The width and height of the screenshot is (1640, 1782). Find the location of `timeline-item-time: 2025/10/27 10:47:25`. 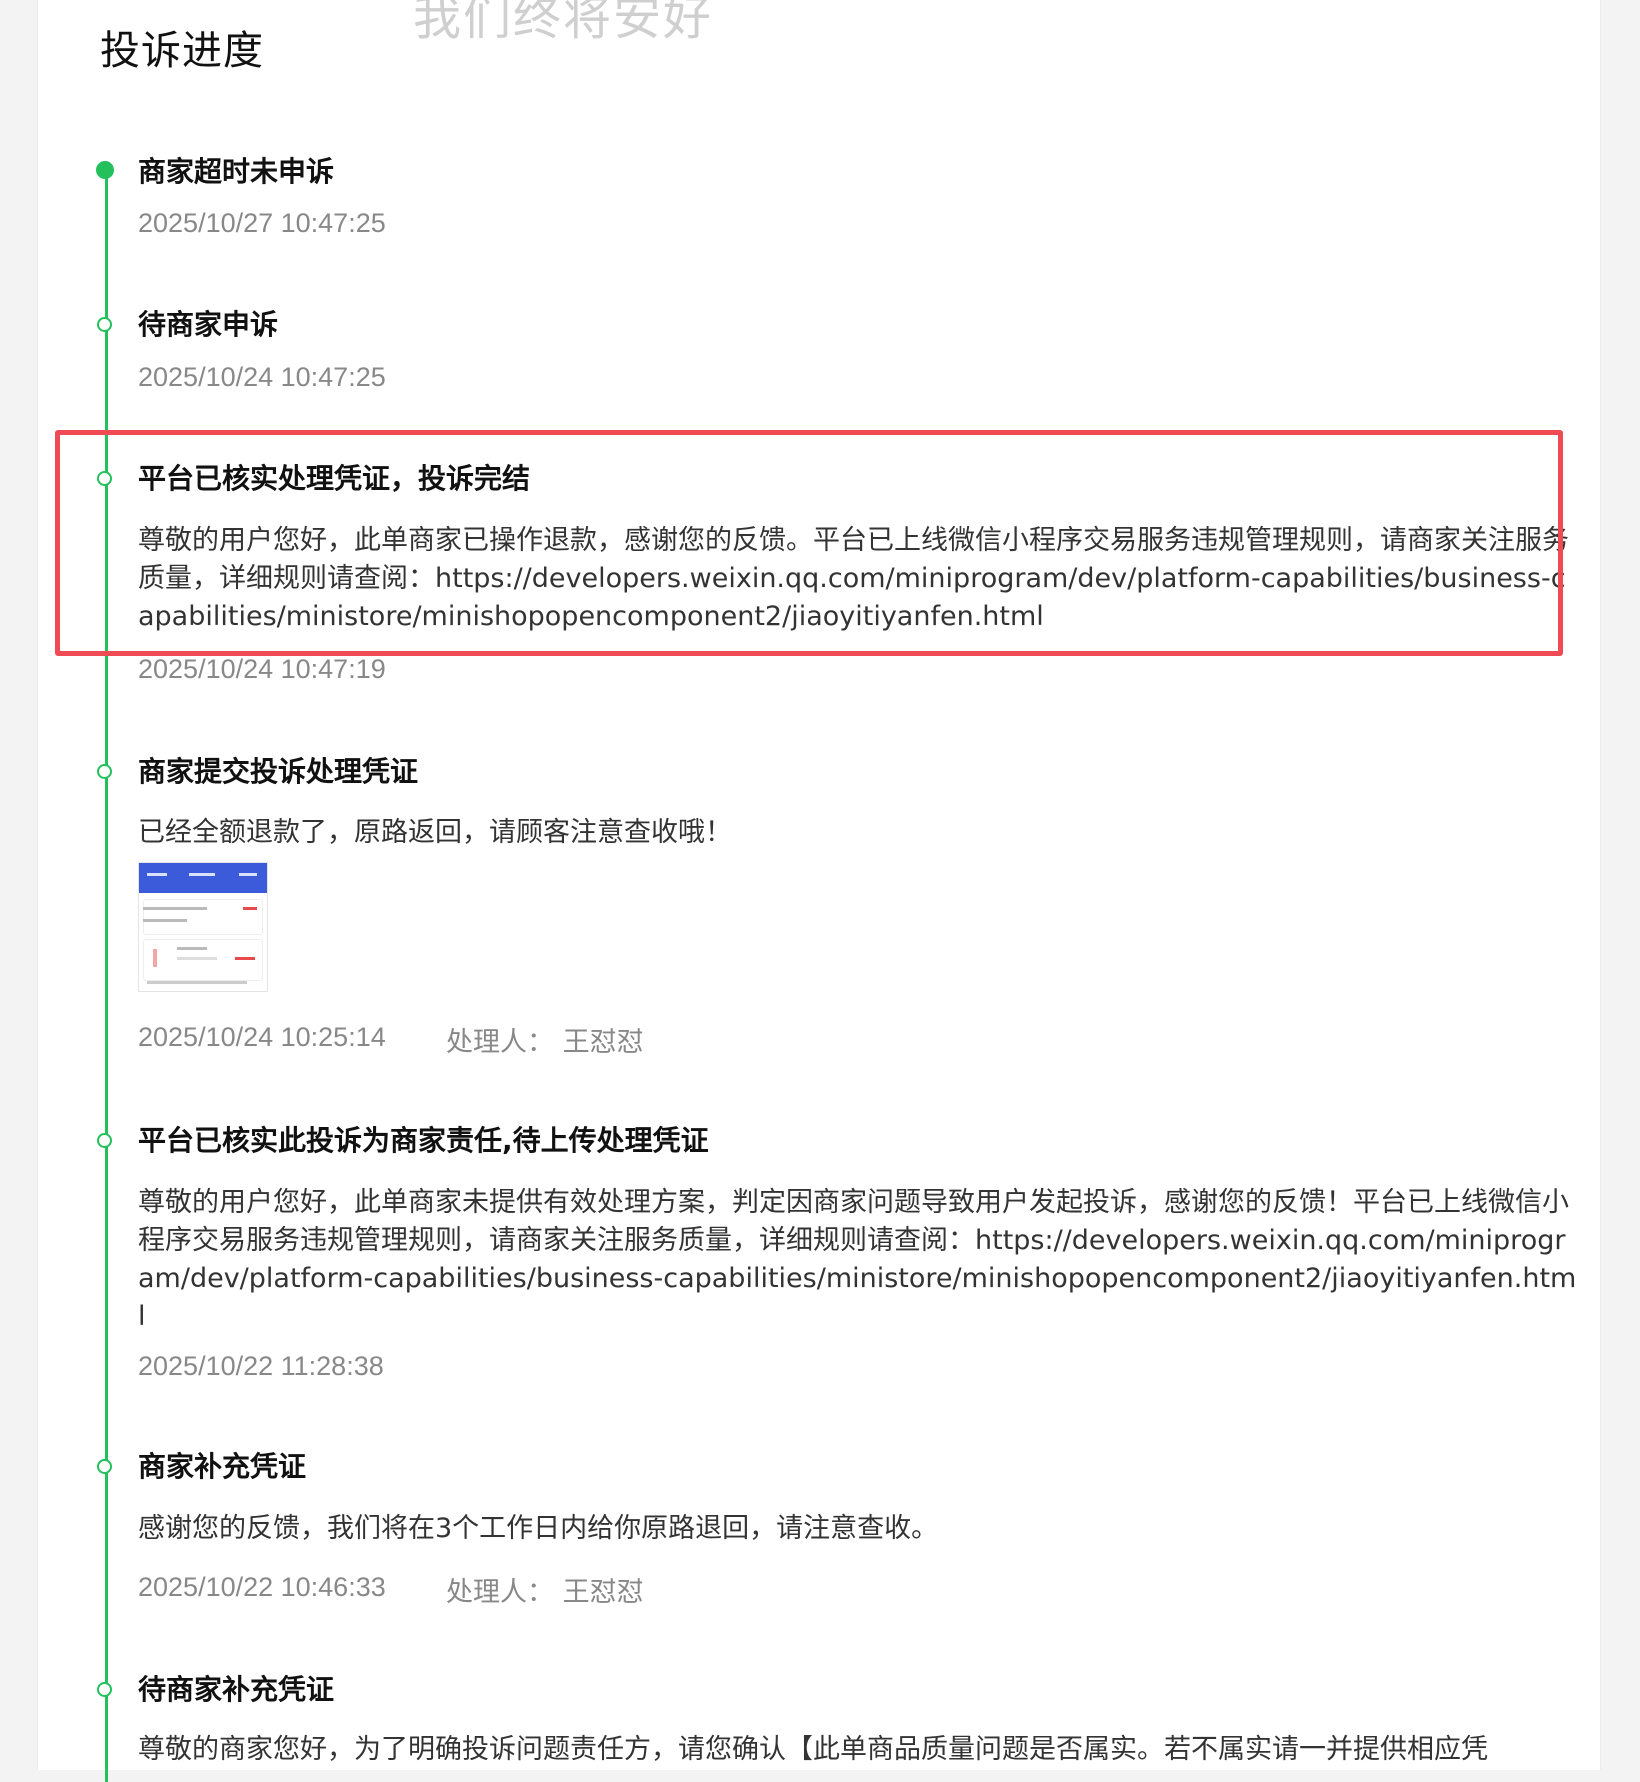

timeline-item-time: 2025/10/27 10:47:25 is located at coordinates (262, 223).